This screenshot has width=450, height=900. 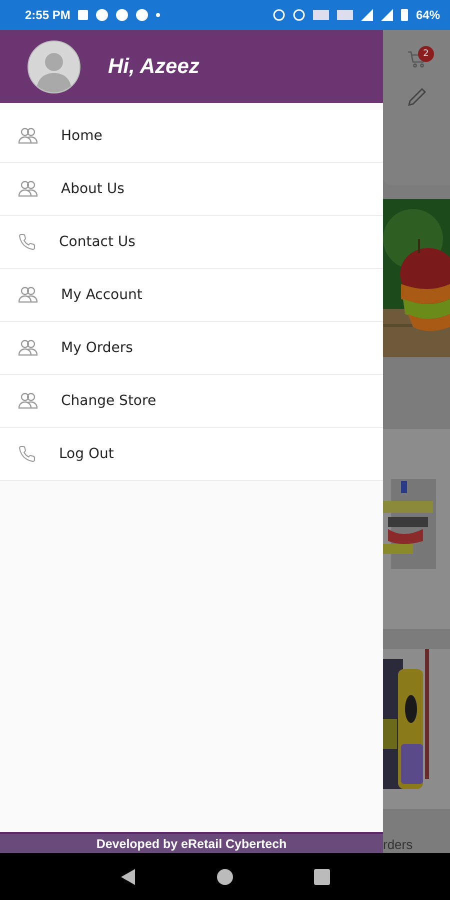 I want to click on greeting-text: Hi, Azeez, so click(x=154, y=66).